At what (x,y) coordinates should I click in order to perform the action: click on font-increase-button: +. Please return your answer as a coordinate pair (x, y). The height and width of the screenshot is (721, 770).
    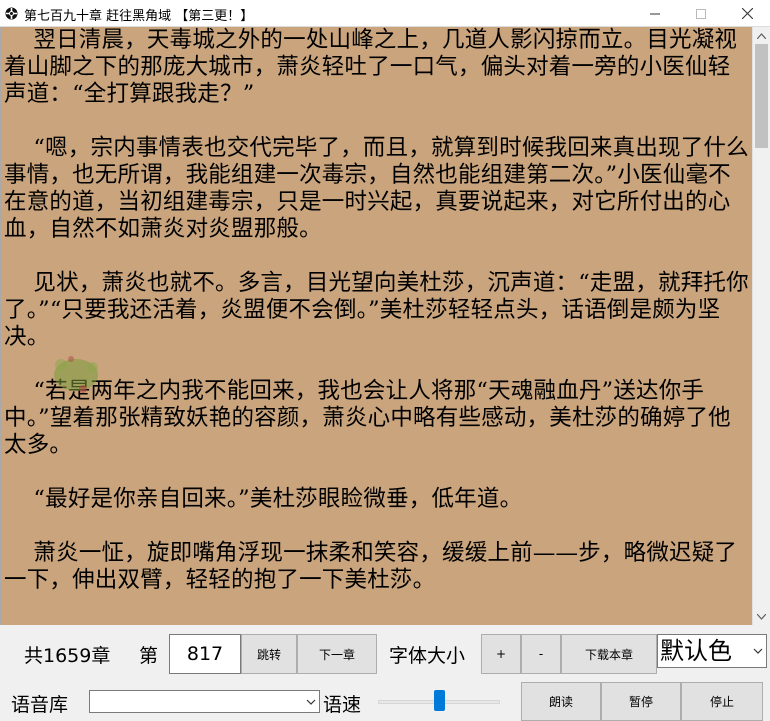
    Looking at the image, I should click on (501, 654).